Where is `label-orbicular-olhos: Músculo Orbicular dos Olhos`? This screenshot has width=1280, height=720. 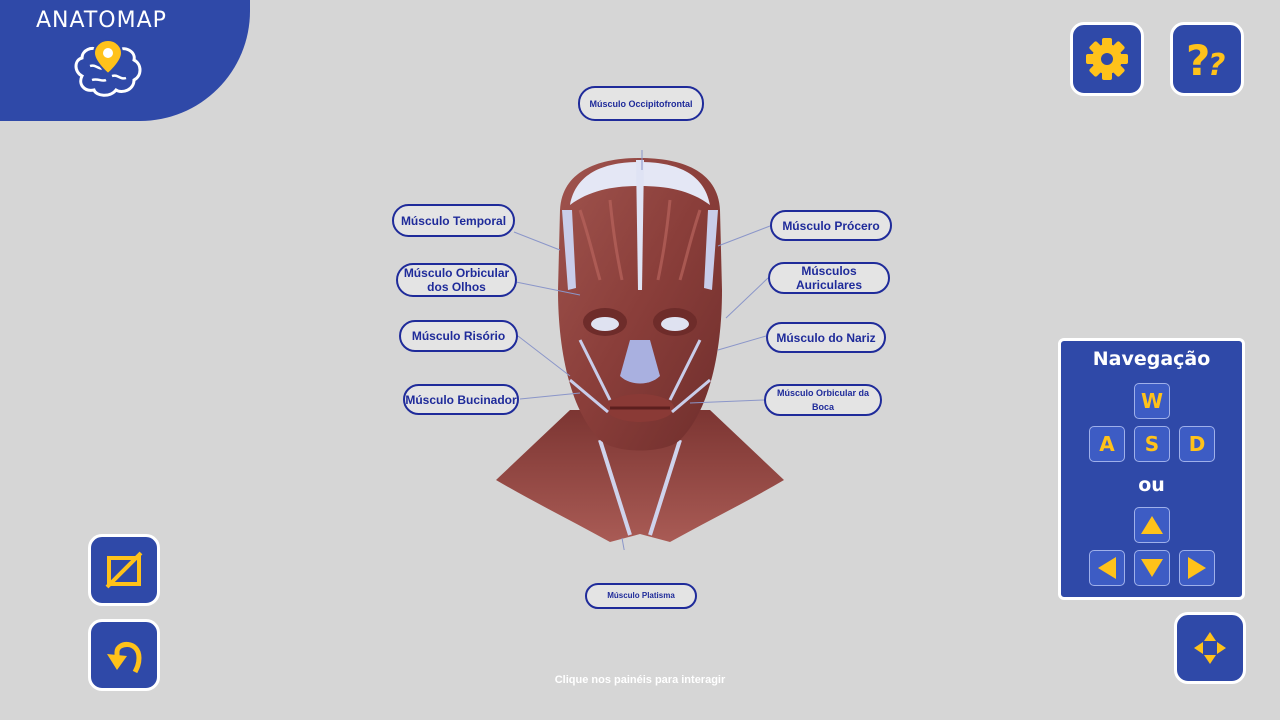 label-orbicular-olhos: Músculo Orbicular dos Olhos is located at coordinates (456, 280).